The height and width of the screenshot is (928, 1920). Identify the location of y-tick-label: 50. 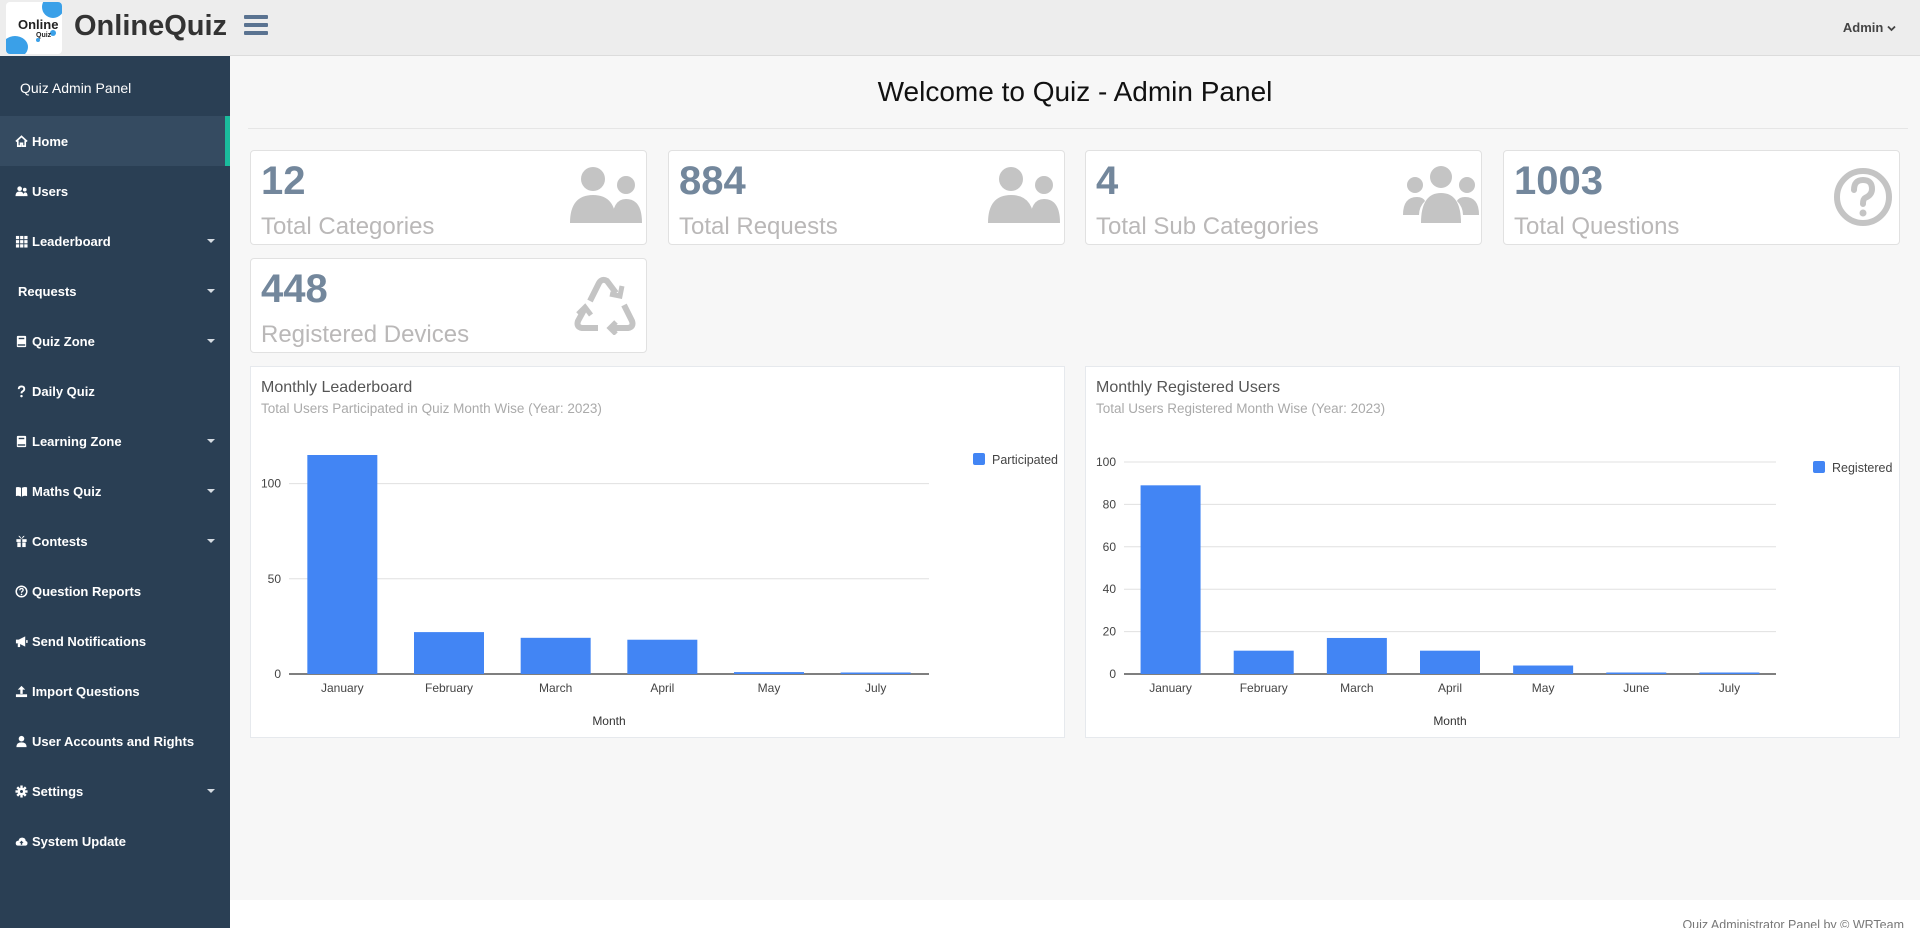
(275, 579).